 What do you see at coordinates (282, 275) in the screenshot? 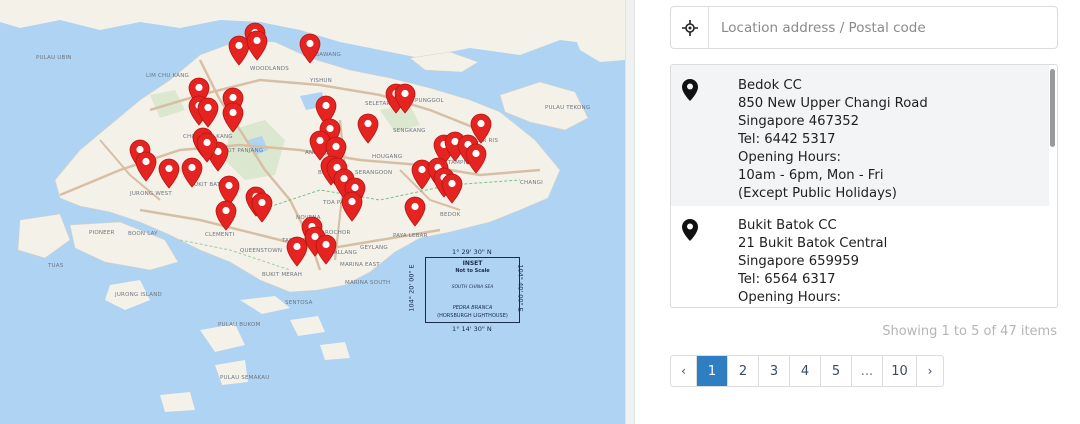
I see `map-label: BUKIT MERAH` at bounding box center [282, 275].